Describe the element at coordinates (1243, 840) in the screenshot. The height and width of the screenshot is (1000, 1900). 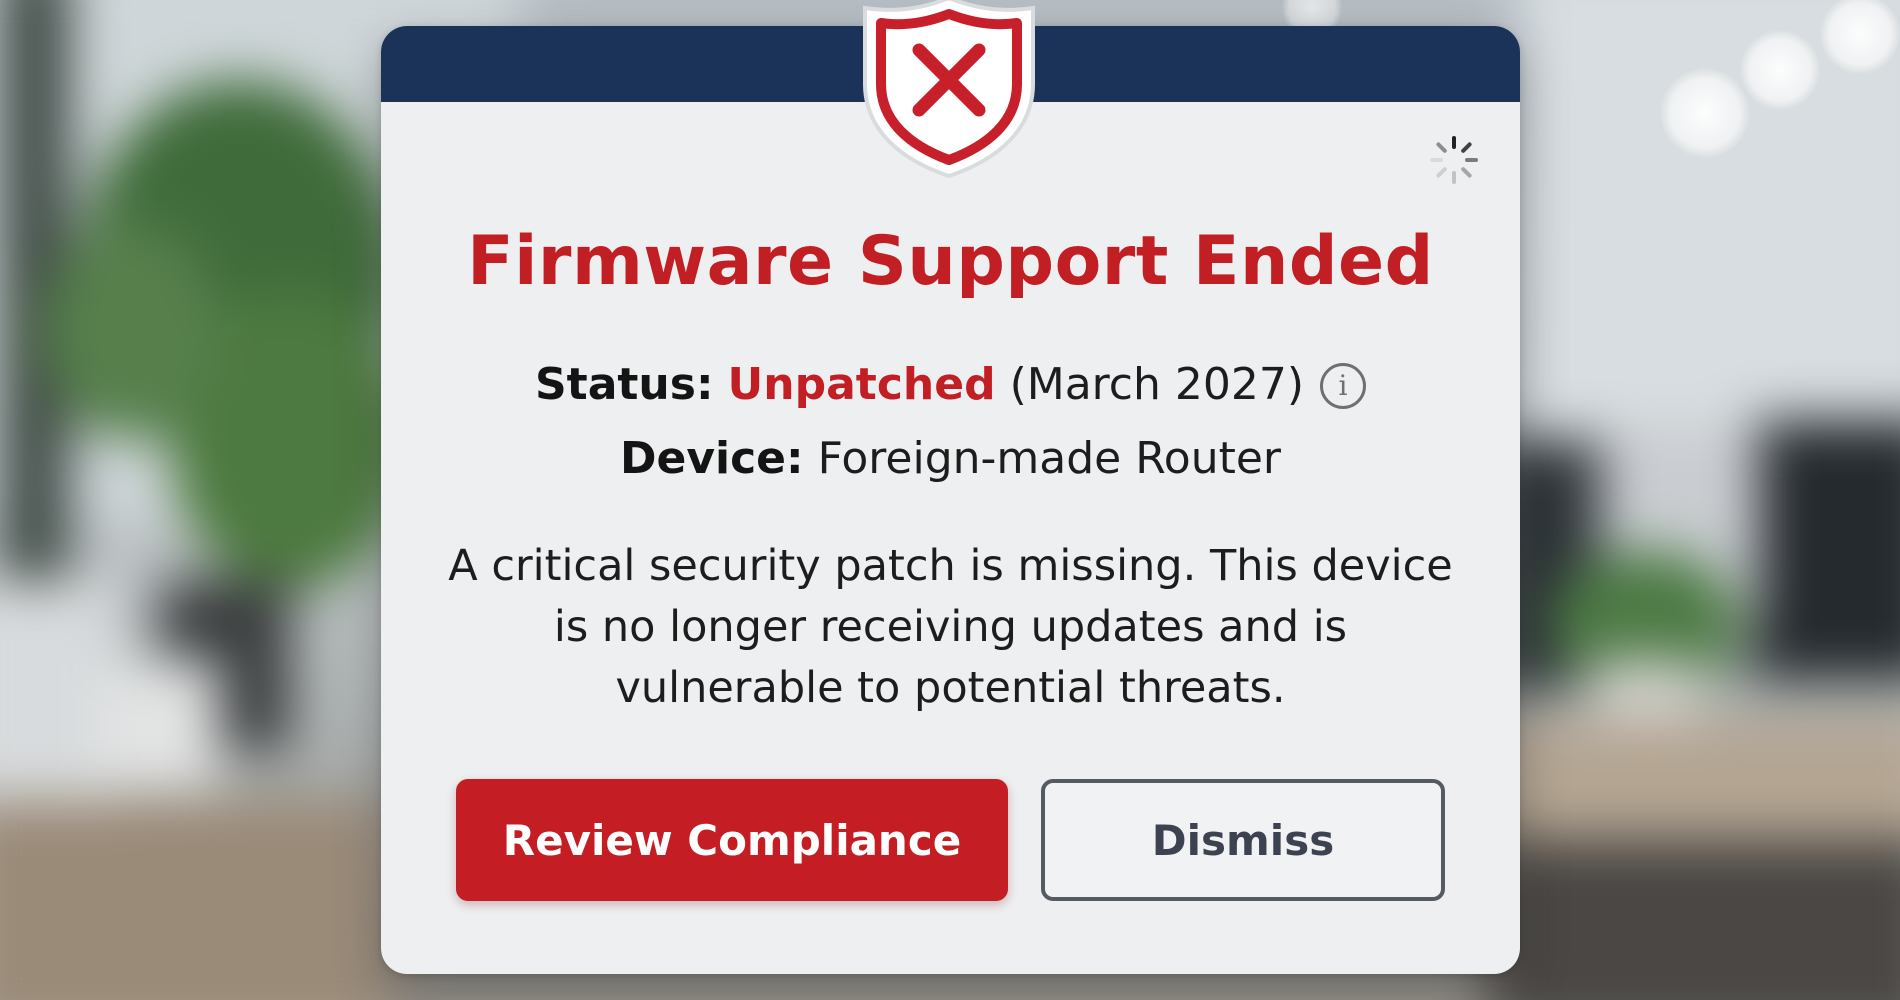
I see `dismiss-button: Dismiss` at that location.